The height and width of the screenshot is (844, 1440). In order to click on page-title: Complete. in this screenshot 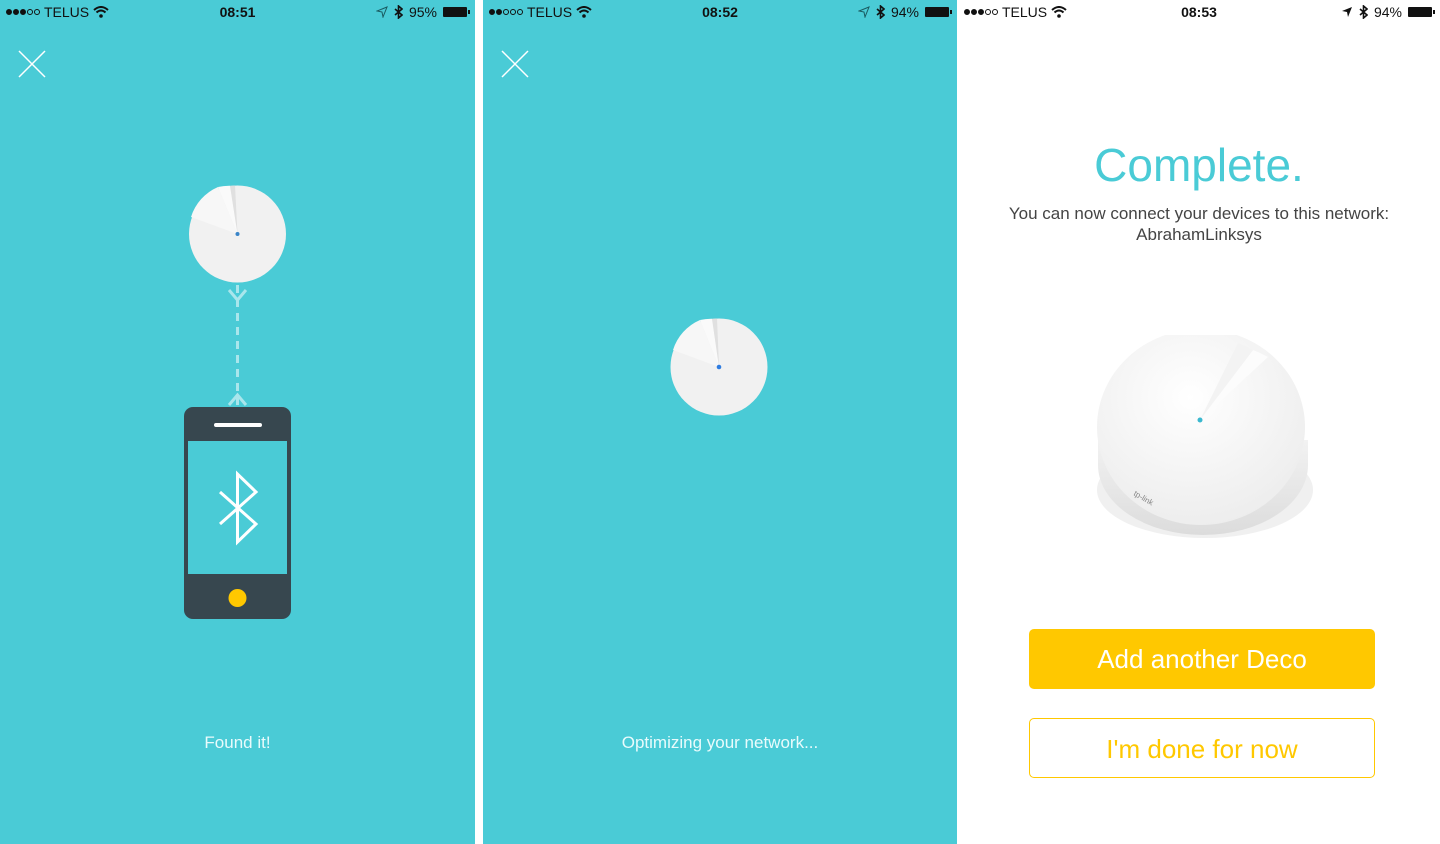, I will do `click(1199, 165)`.